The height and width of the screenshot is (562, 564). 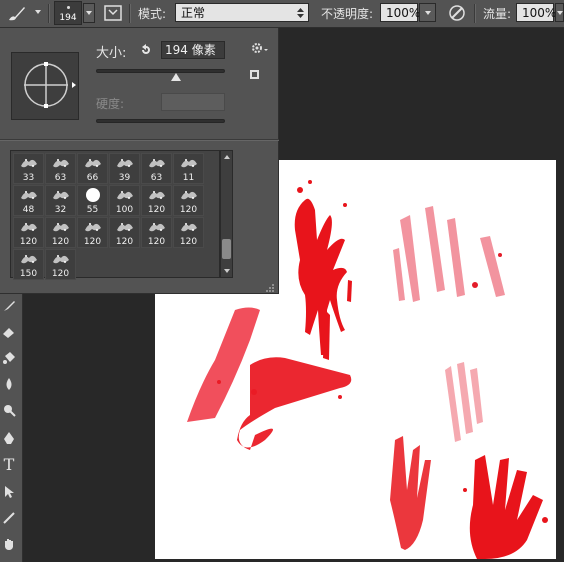 I want to click on eraser-icon, so click(x=9, y=332).